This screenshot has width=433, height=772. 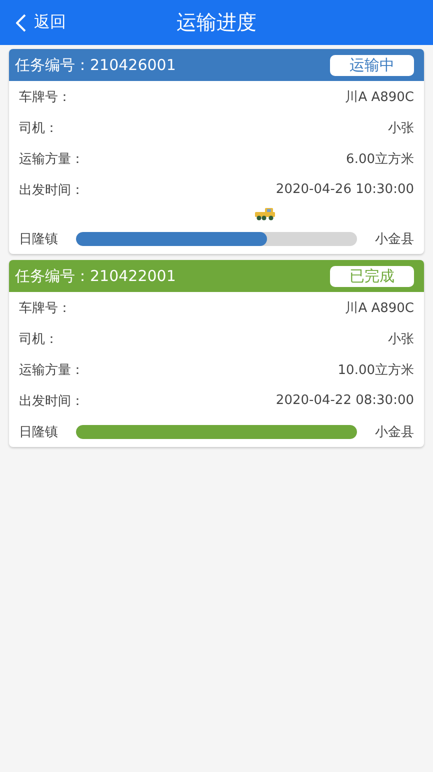 What do you see at coordinates (372, 65) in the screenshot?
I see `status-badge: 运输中` at bounding box center [372, 65].